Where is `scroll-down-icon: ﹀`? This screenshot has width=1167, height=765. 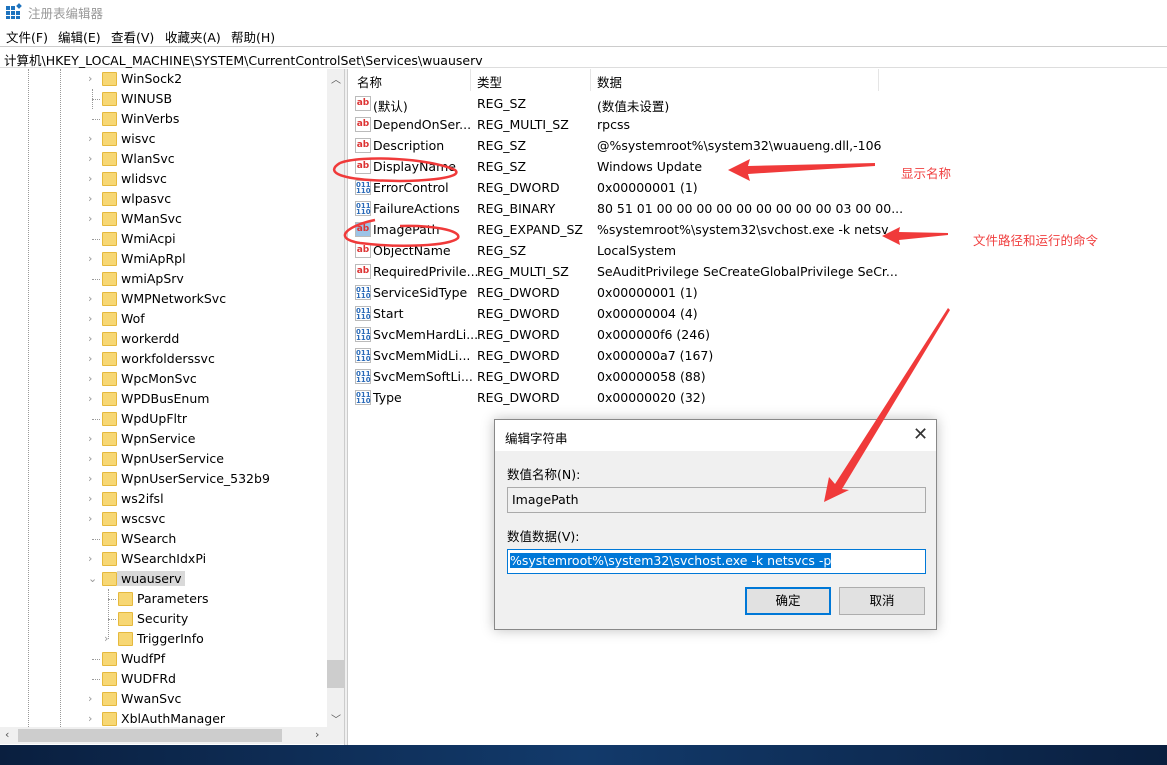
scroll-down-icon: ﹀ is located at coordinates (336, 718).